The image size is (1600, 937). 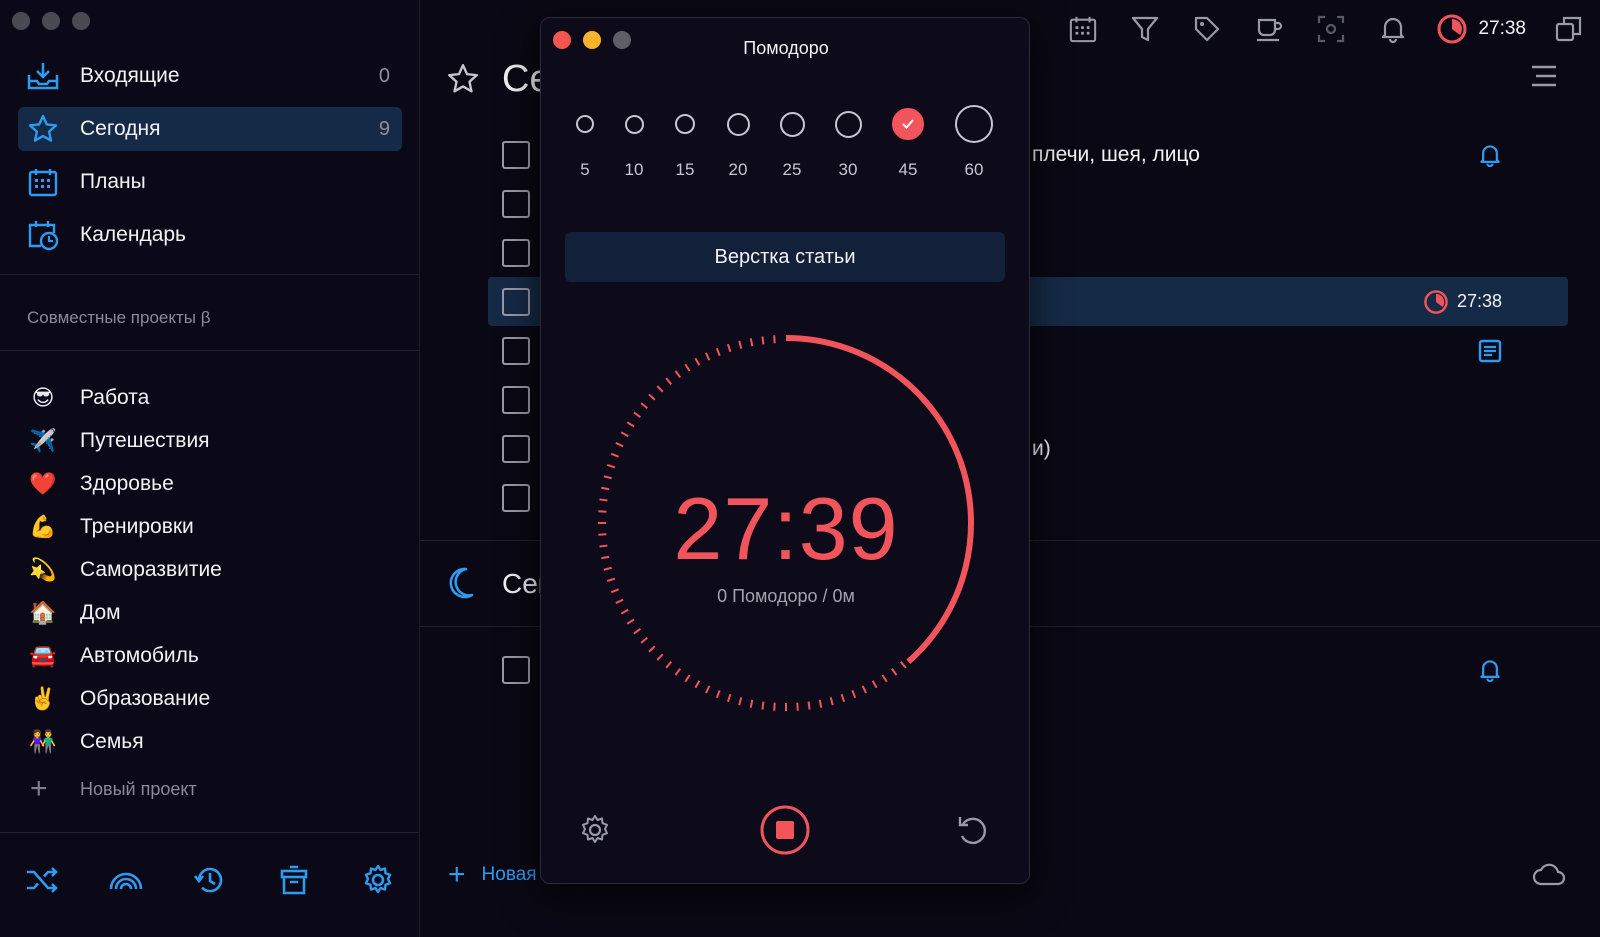 What do you see at coordinates (213, 483) in the screenshot?
I see `project-item-health: ❤️ Здоровье` at bounding box center [213, 483].